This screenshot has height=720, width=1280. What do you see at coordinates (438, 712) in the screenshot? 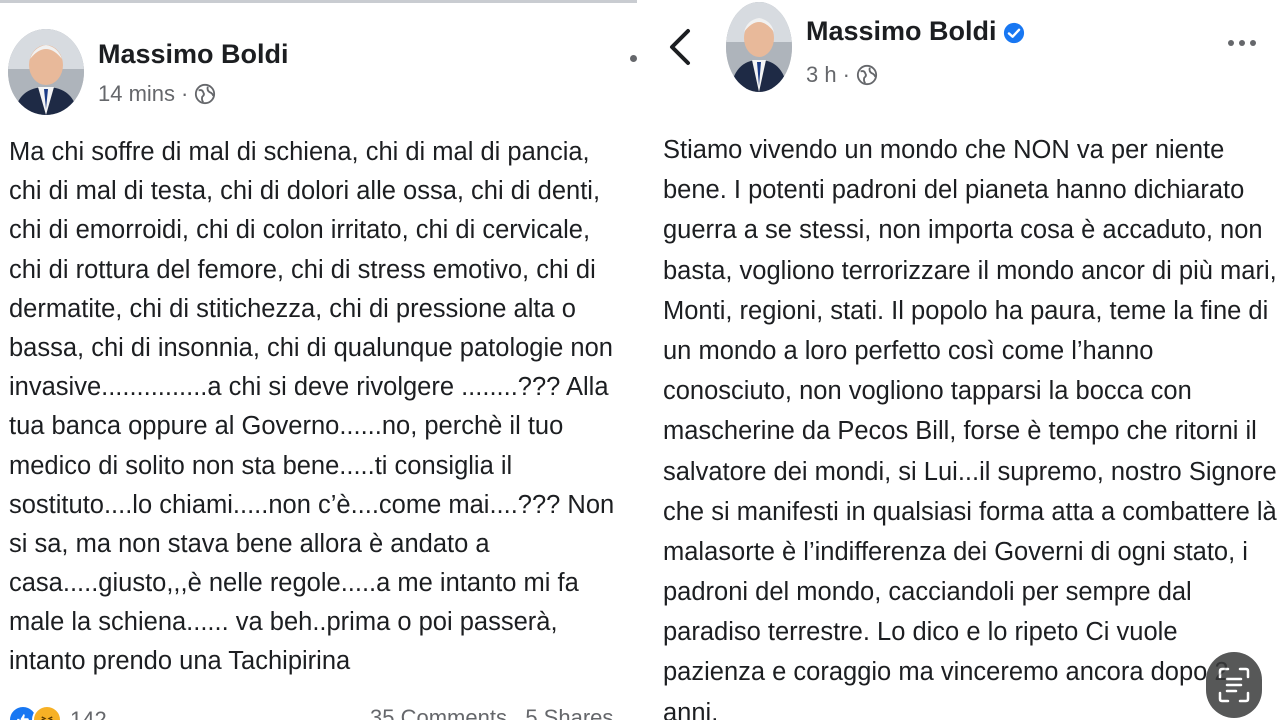
I see `comments-count: 35 Comments` at bounding box center [438, 712].